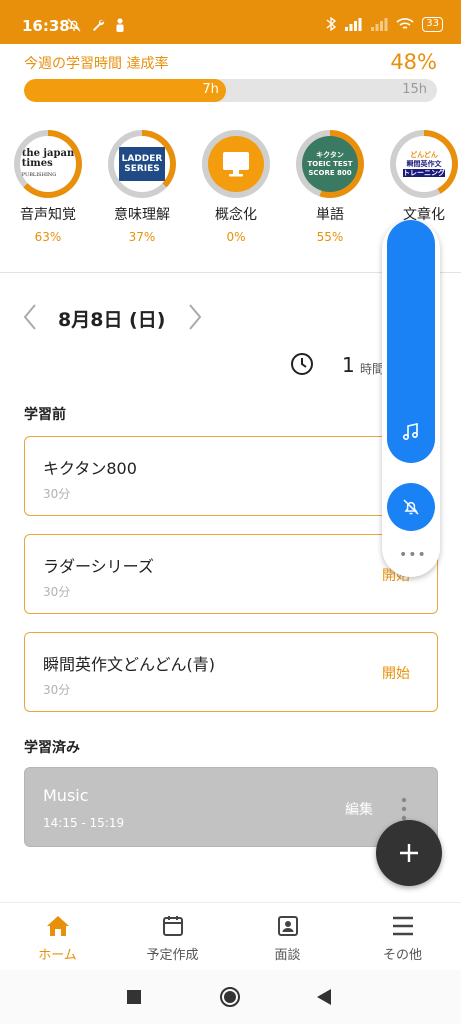  I want to click on weekly-target-hours: 15h, so click(414, 89).